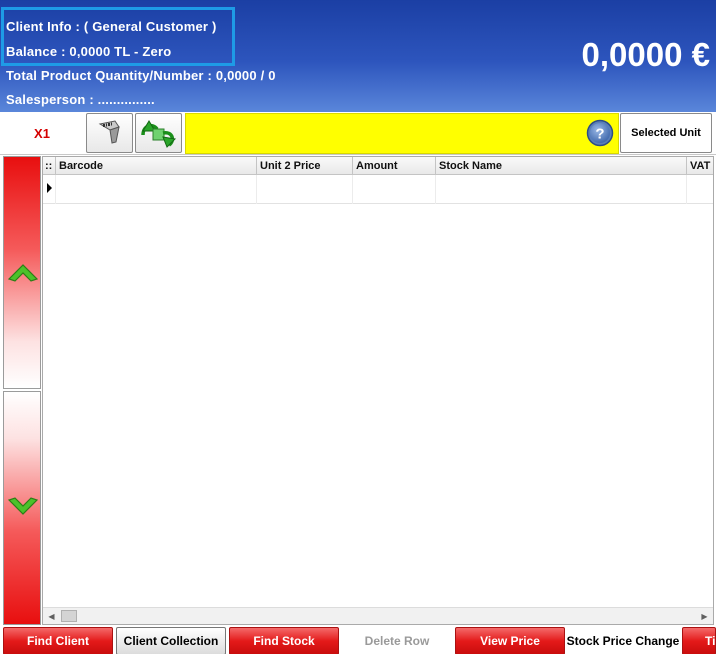 The height and width of the screenshot is (654, 716). Describe the element at coordinates (397, 640) in the screenshot. I see `delete-row-button: Delete Row` at that location.